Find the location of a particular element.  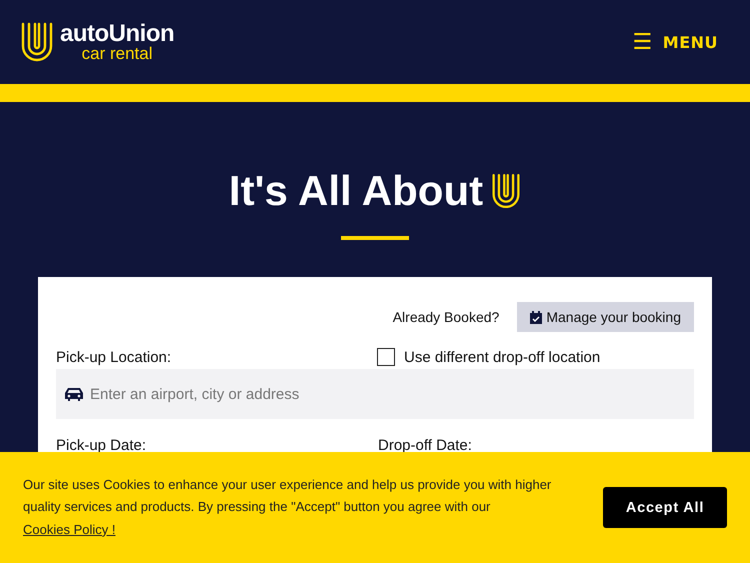

calendar-icon is located at coordinates (536, 317).